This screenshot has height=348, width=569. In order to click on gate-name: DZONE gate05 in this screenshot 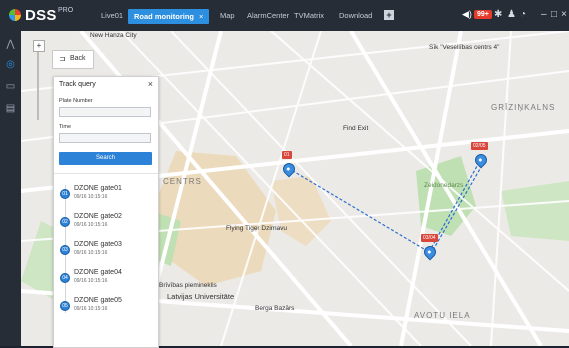, I will do `click(98, 300)`.